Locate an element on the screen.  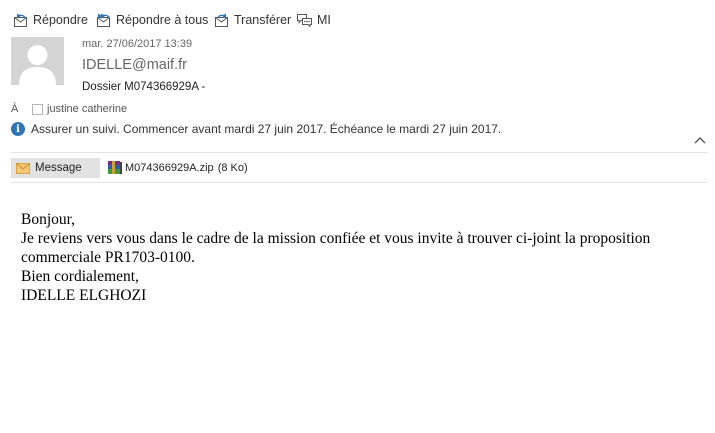
reply-all-button: Répondre à tous is located at coordinates (151, 20).